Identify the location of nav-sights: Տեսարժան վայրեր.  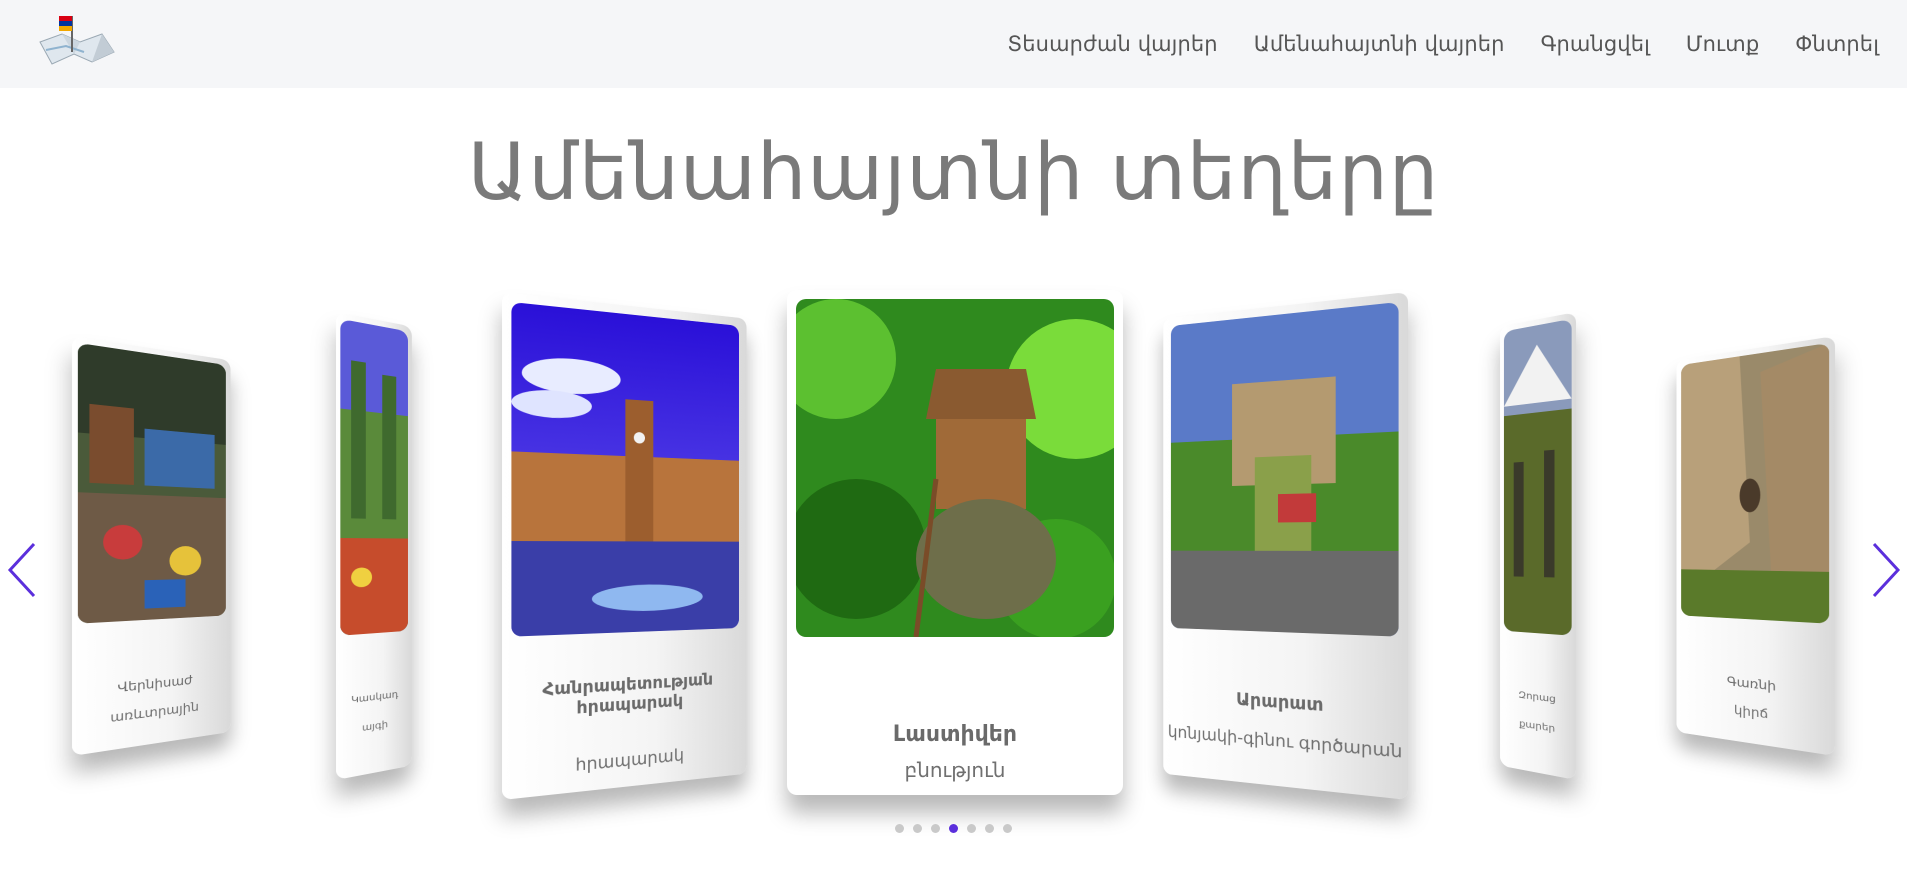
(1112, 44).